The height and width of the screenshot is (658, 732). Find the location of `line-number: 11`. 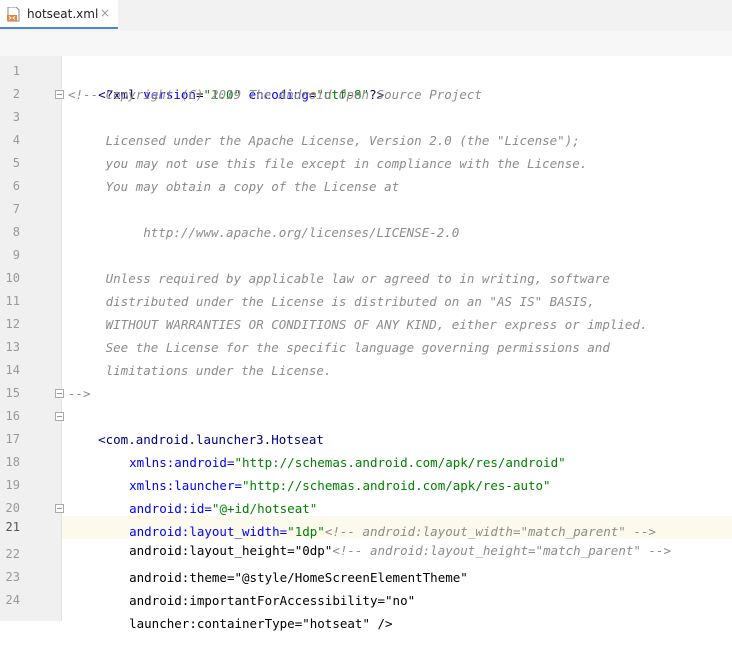

line-number: 11 is located at coordinates (12, 301).